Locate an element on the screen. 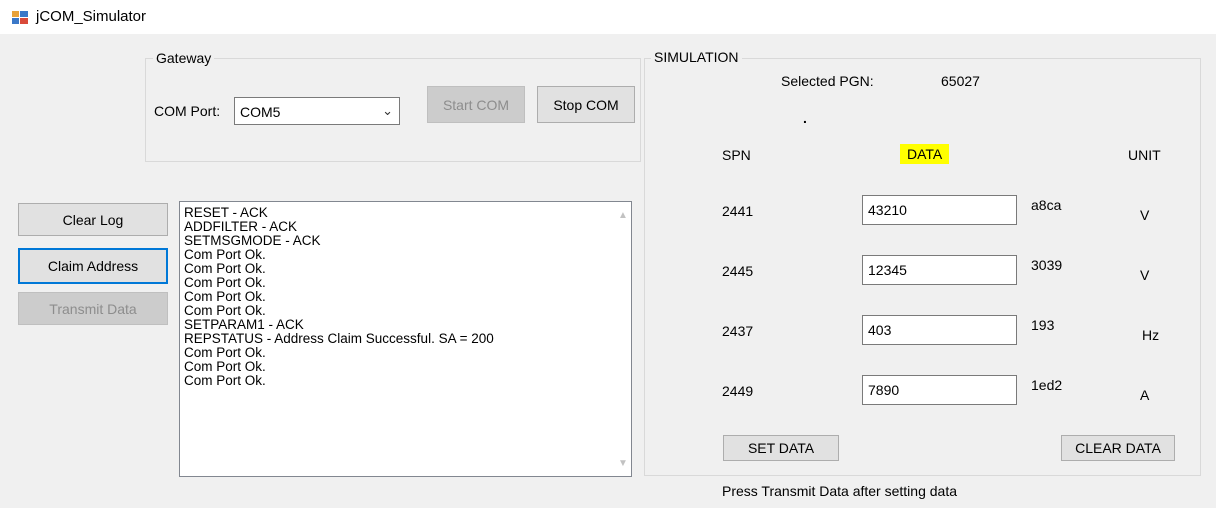 Image resolution: width=1216 pixels, height=508 pixels. spn-value: 2445 is located at coordinates (738, 271).